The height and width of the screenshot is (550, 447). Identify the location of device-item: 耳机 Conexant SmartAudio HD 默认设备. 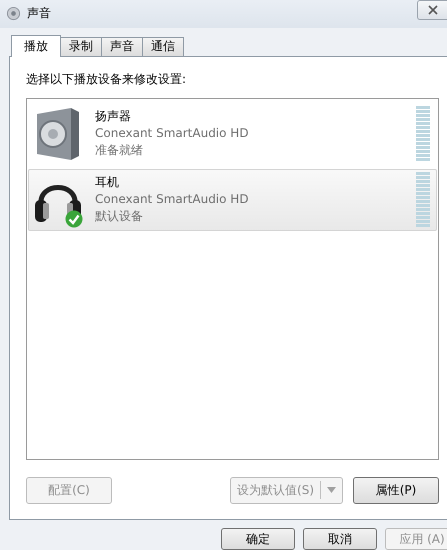
(232, 199).